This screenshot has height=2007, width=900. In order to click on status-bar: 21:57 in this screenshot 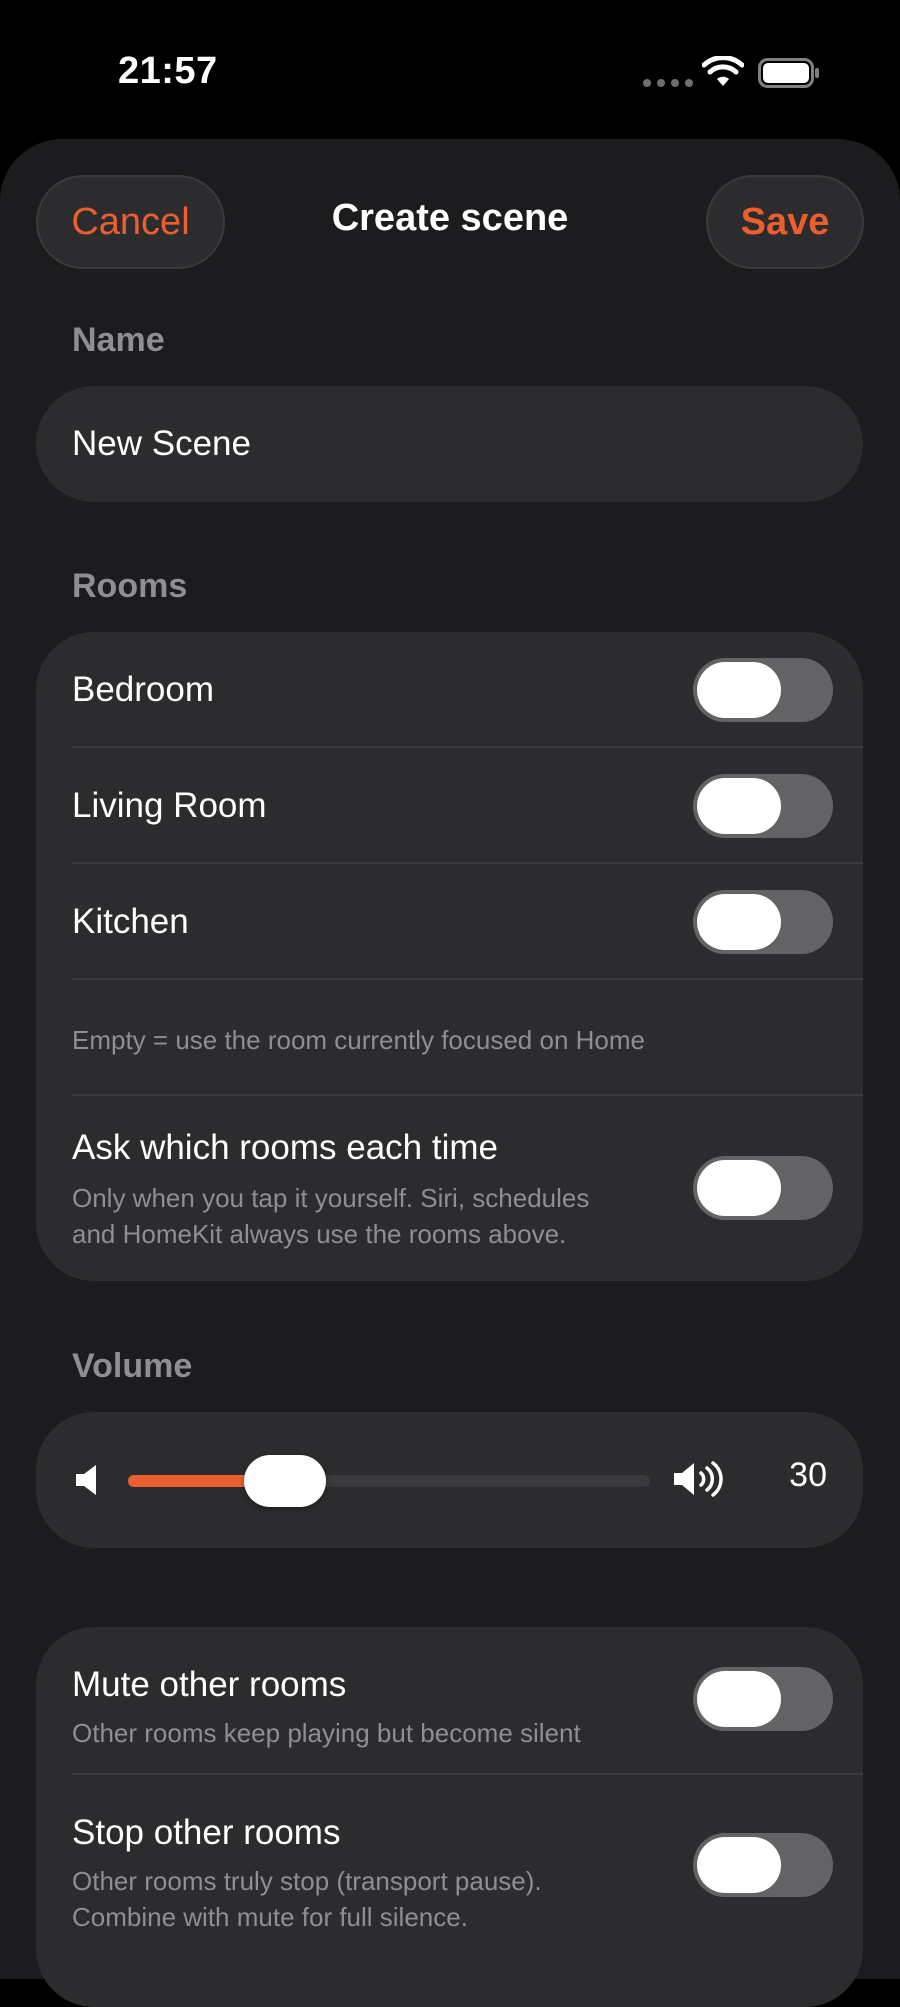, I will do `click(450, 70)`.